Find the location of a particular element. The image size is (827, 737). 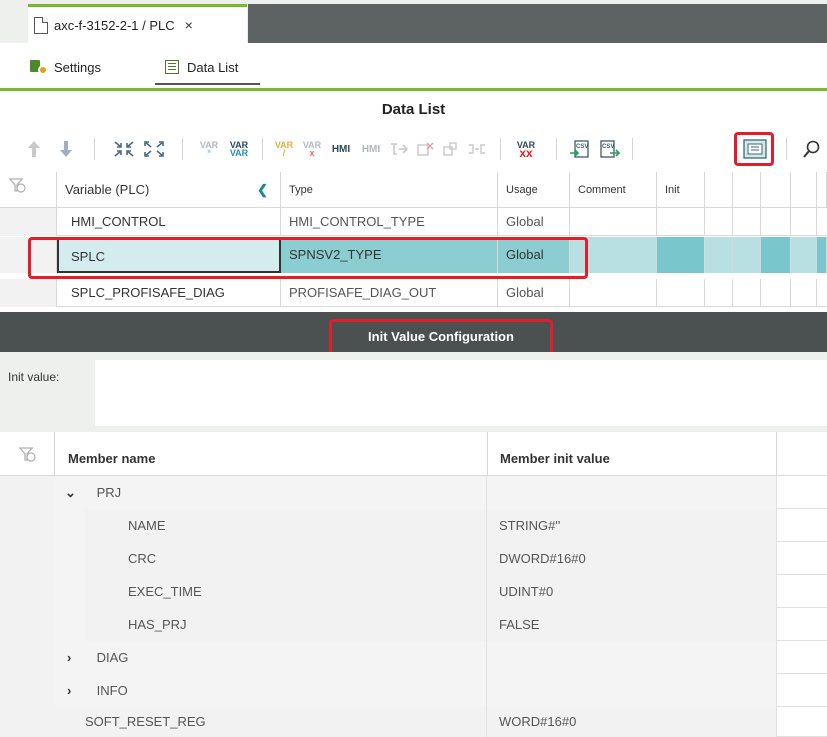

list-item: SOFT_RESET_REG WORD#16#0 is located at coordinates (413, 722).